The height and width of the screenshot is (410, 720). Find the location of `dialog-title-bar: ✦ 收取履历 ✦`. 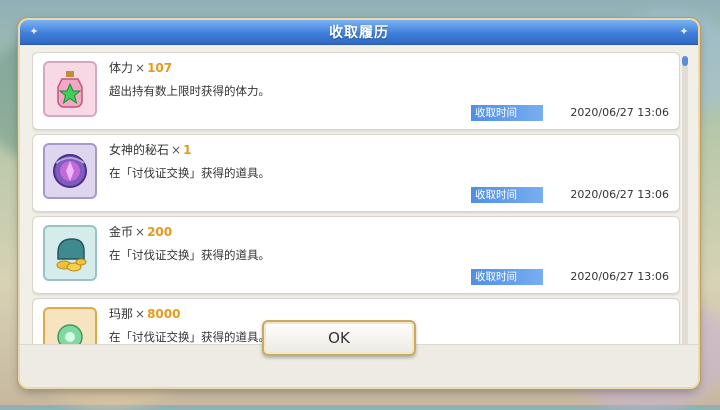

dialog-title-bar: ✦ 收取履历 ✦ is located at coordinates (359, 32).